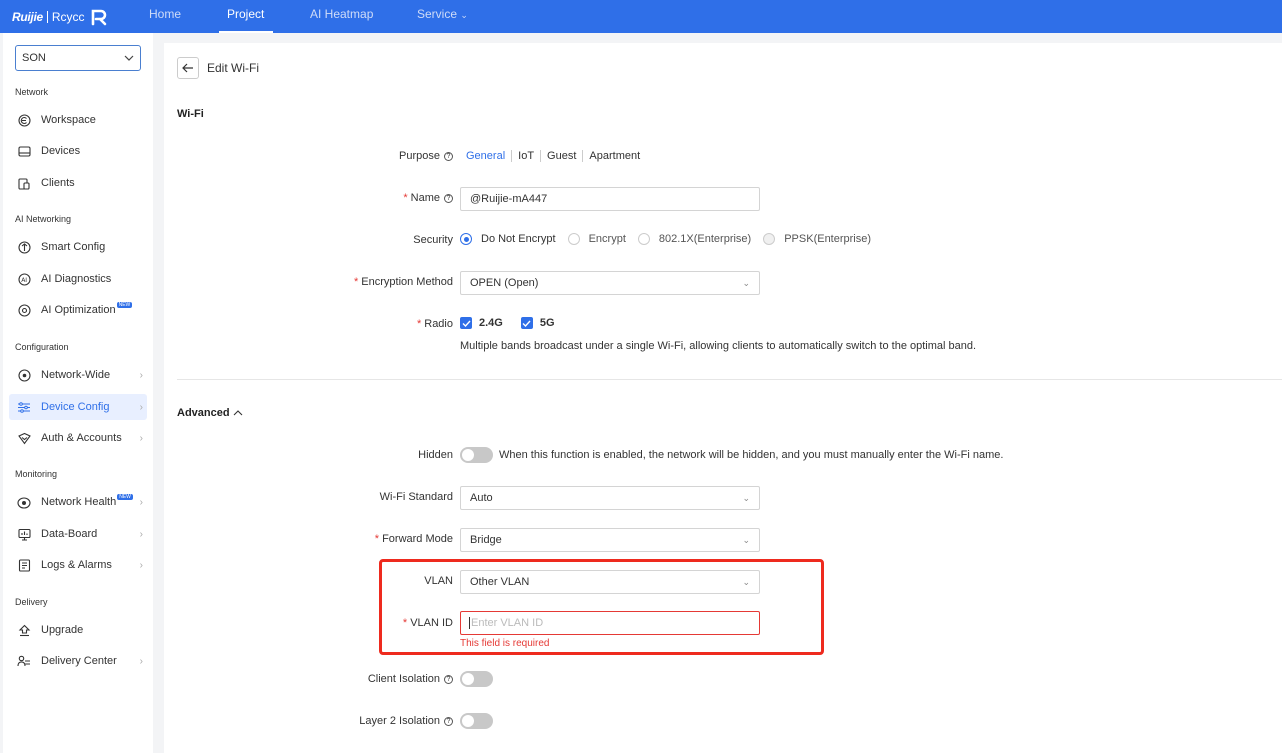 This screenshot has width=1282, height=753. I want to click on purpose-label-text: Purpose, so click(419, 156).